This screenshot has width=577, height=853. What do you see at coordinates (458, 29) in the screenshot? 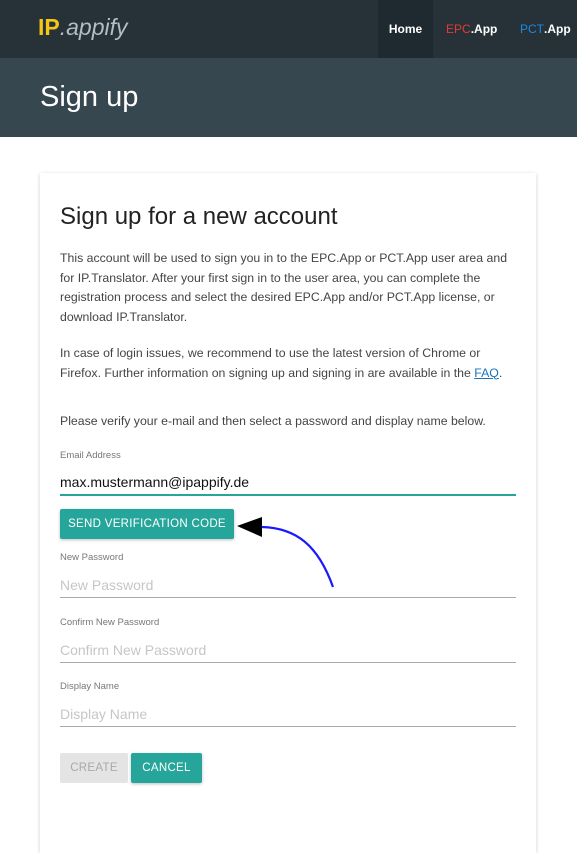
I see `epc-prefix: EPC` at bounding box center [458, 29].